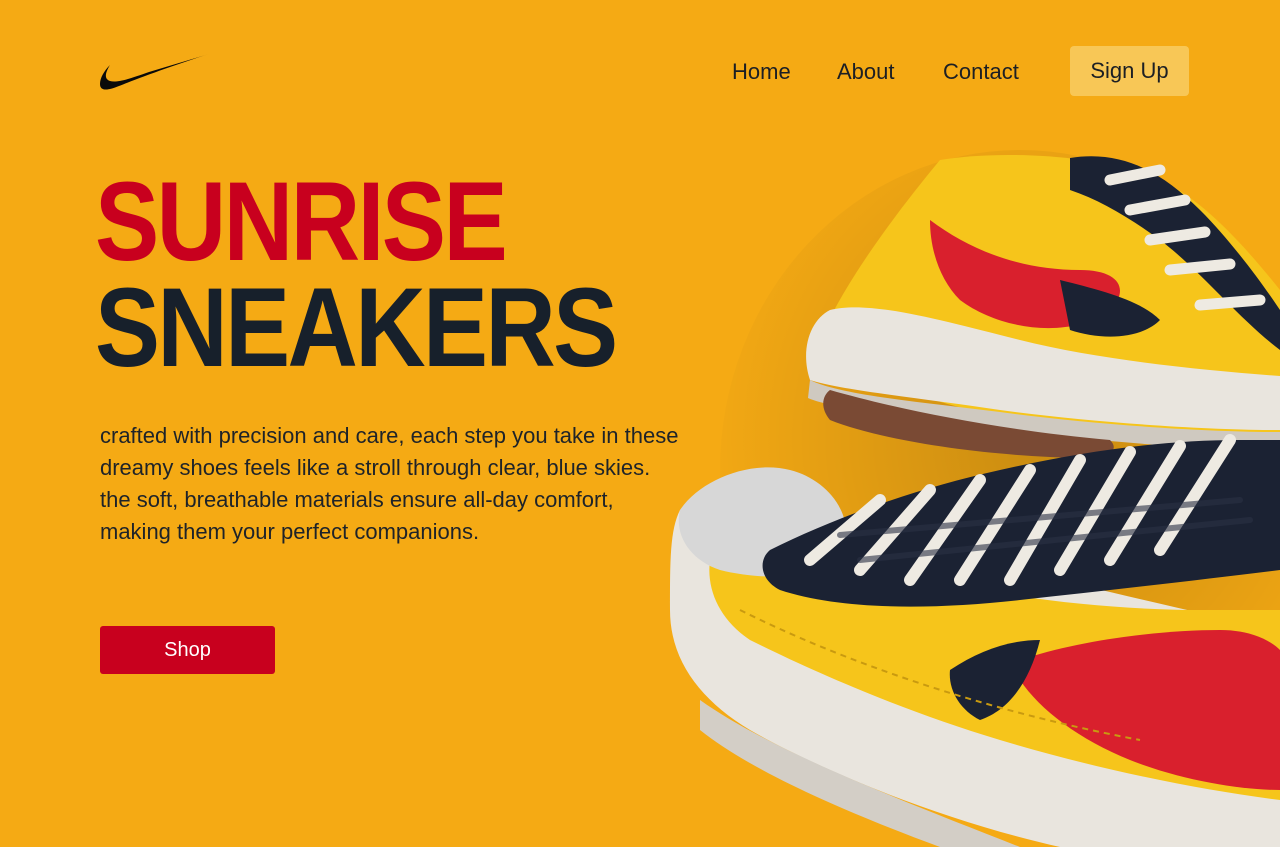 The image size is (1280, 847). I want to click on nav-contact-link: Contact, so click(981, 72).